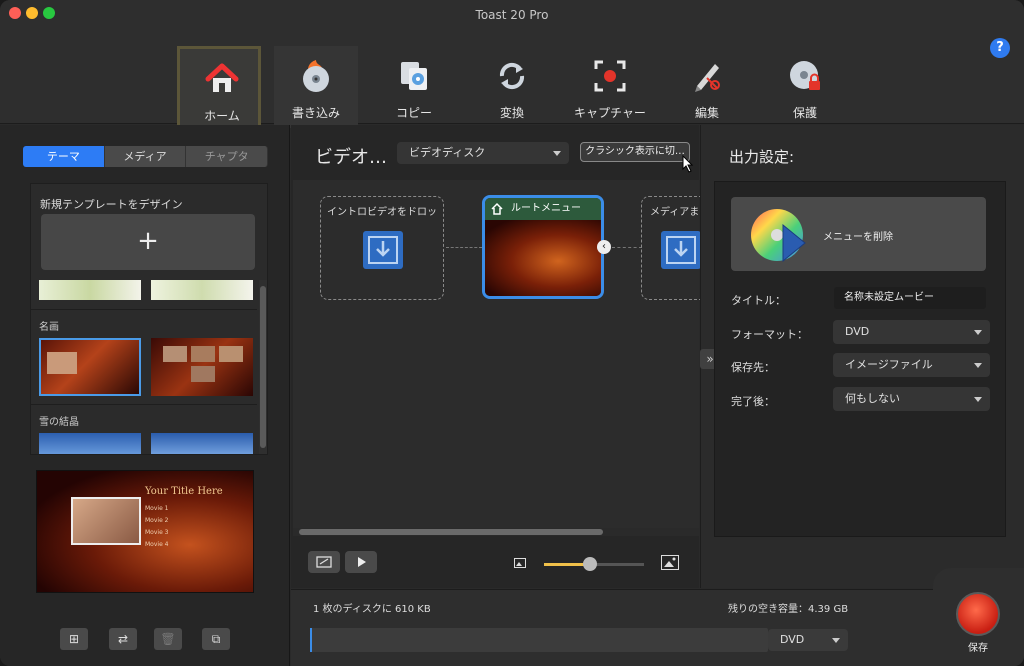 The height and width of the screenshot is (666, 1024). What do you see at coordinates (911, 332) in the screenshot?
I see `format-select: DVD` at bounding box center [911, 332].